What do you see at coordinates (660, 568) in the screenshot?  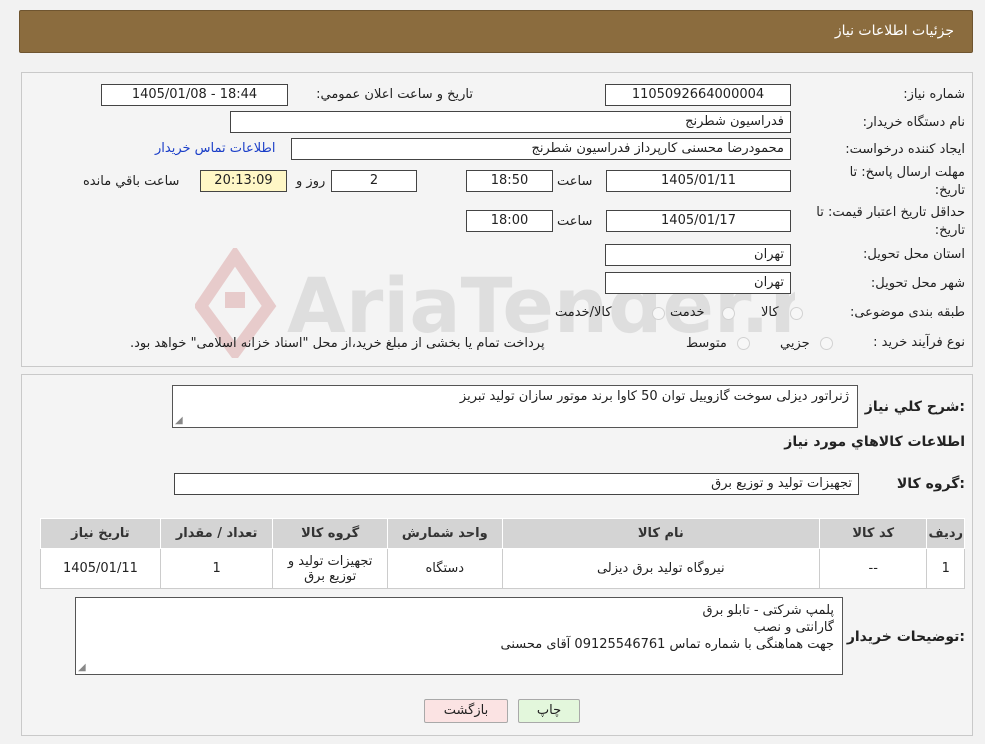 I see `cell-item-name: نیروگاه تولید برق دیزلی` at bounding box center [660, 568].